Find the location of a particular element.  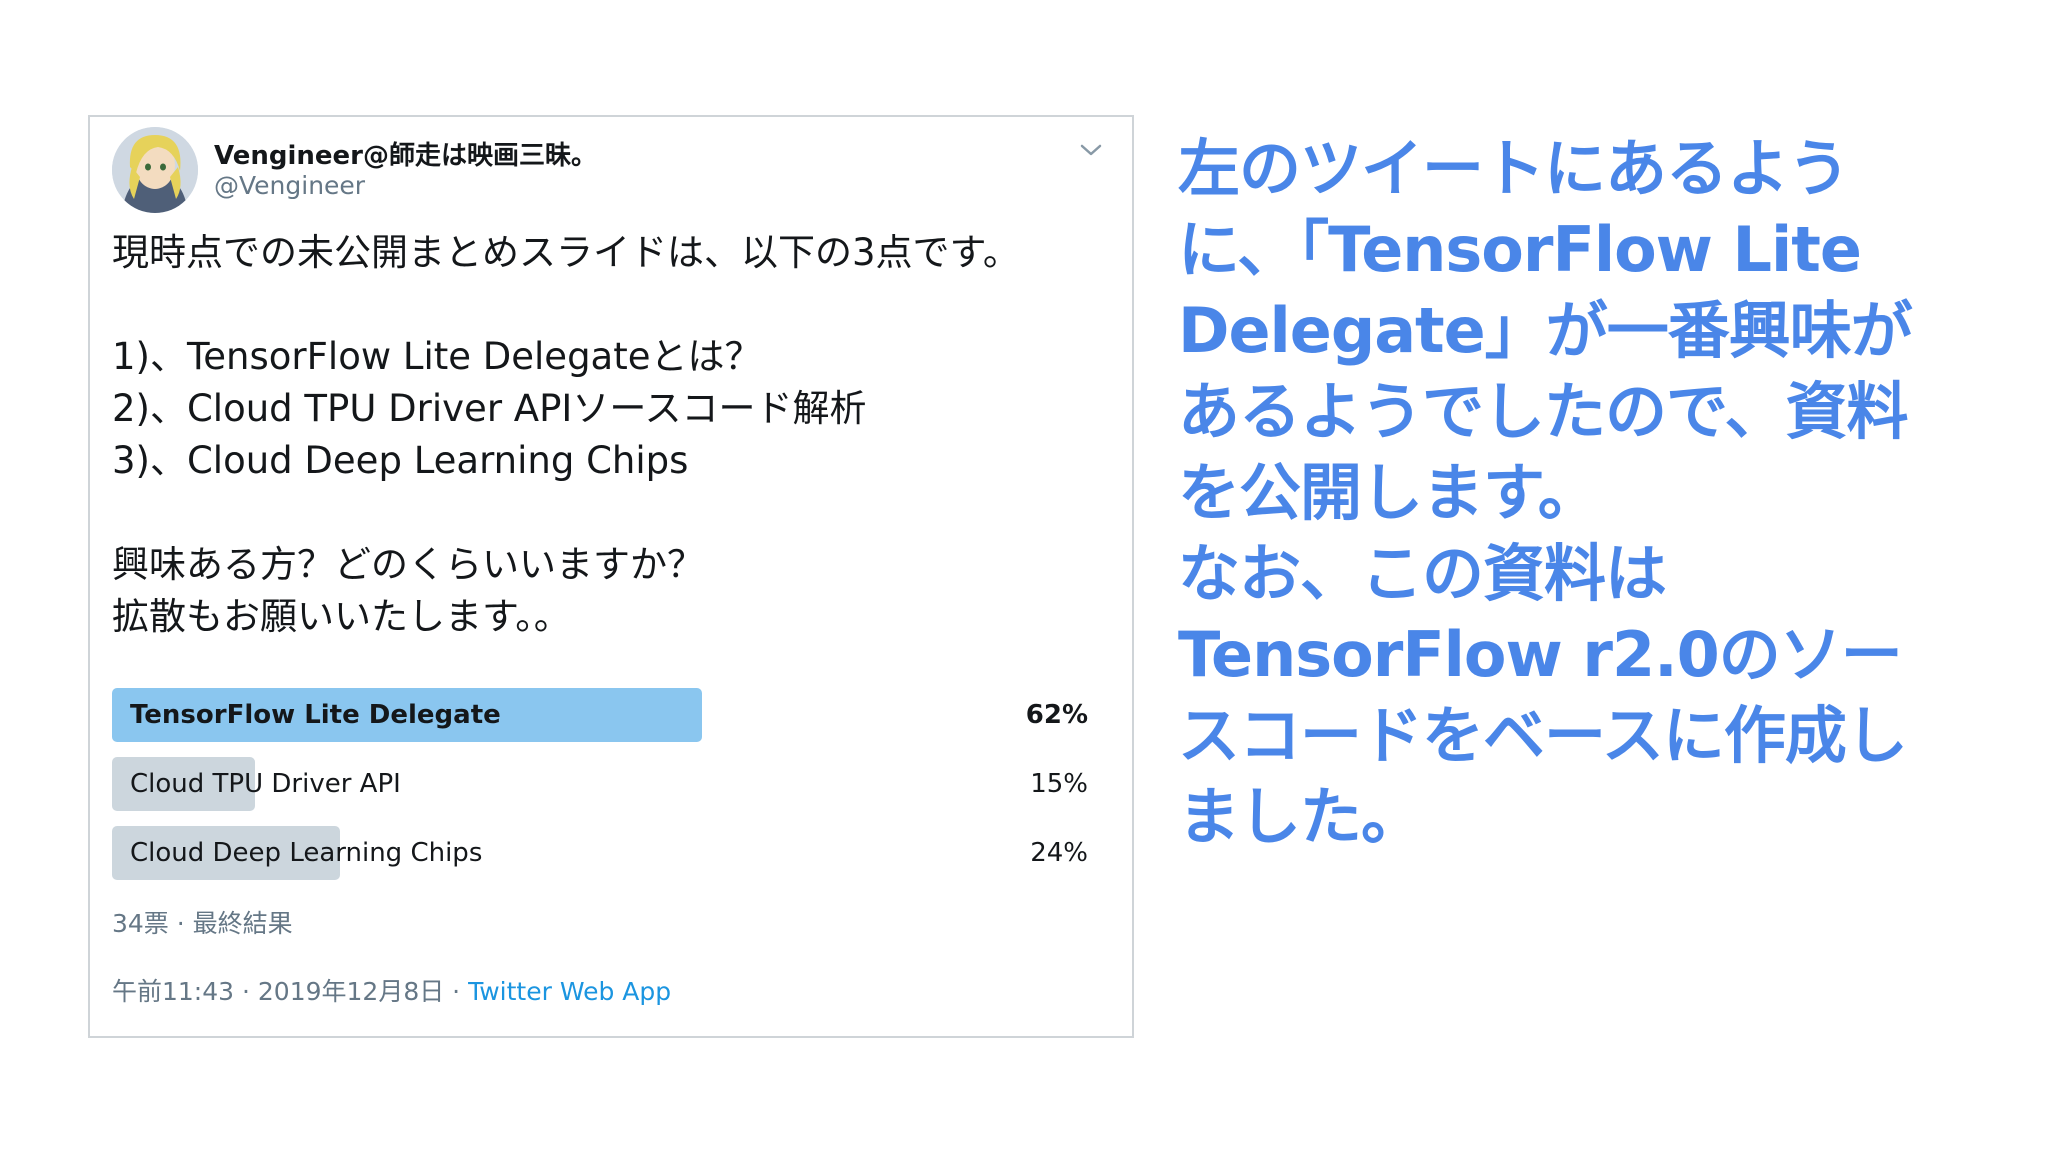

tweet-timestamp: 午前11:43 · 2019年12月8日 · is located at coordinates (290, 991).